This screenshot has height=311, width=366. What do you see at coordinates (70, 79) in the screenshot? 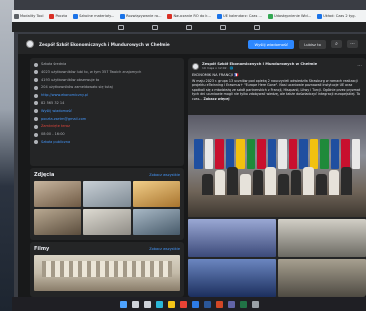
I see `about-text: 4193 użytkowników obserwuje to` at bounding box center [70, 79].